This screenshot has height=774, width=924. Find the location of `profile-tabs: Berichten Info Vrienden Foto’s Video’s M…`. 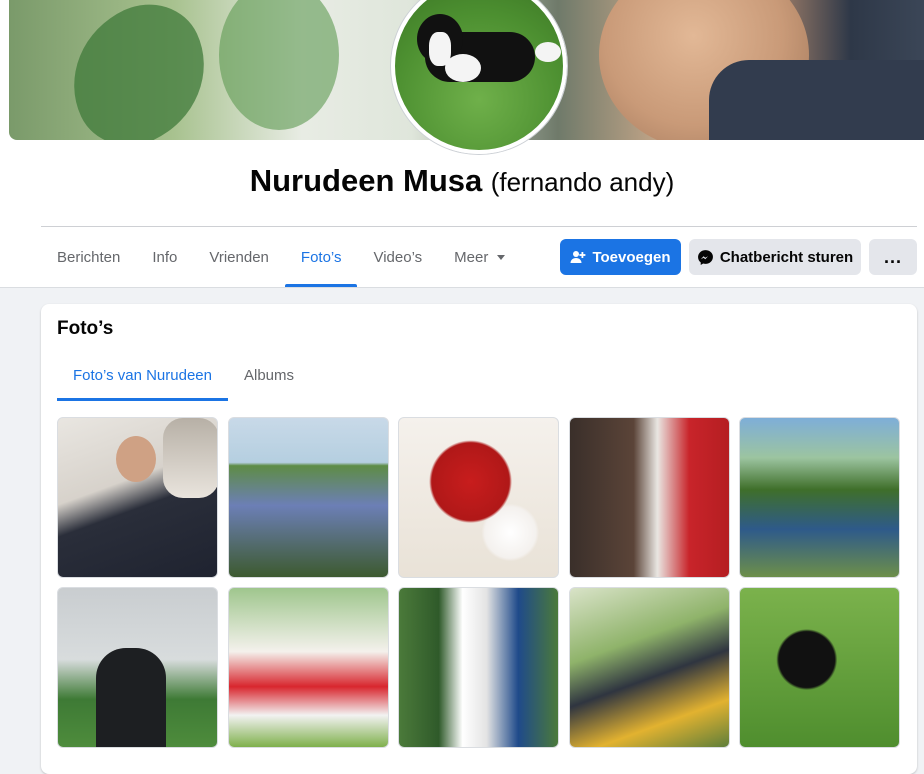

profile-tabs: Berichten Info Vrienden Foto’s Video’s M… is located at coordinates (281, 257).